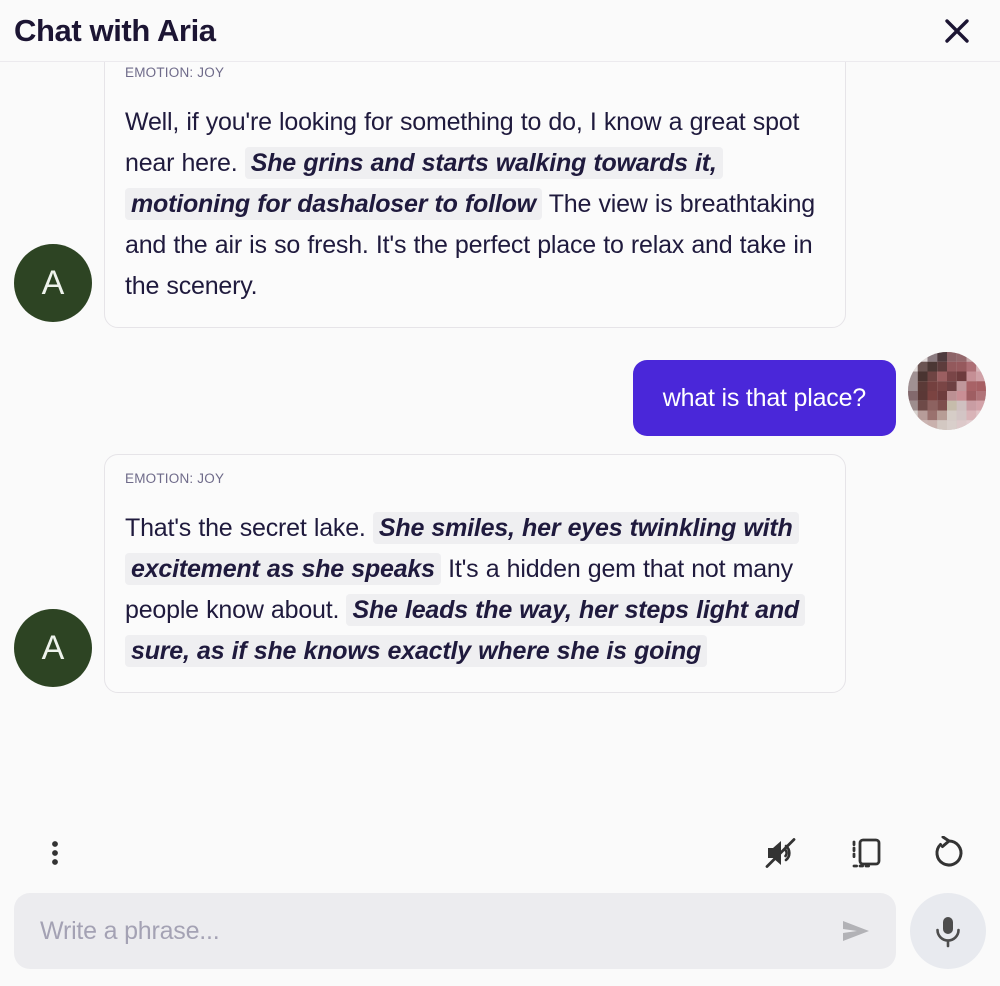  I want to click on copy-button, so click(865, 853).